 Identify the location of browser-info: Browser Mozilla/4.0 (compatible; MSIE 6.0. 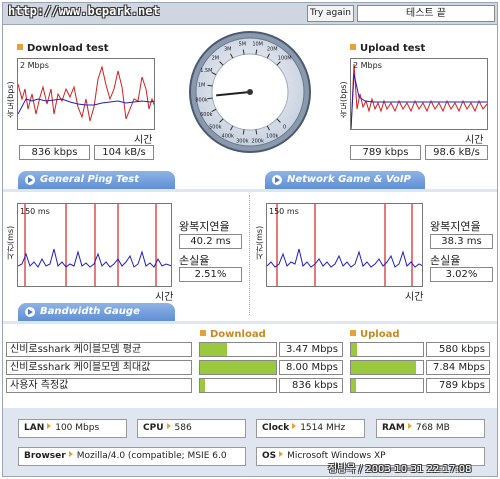
(132, 456).